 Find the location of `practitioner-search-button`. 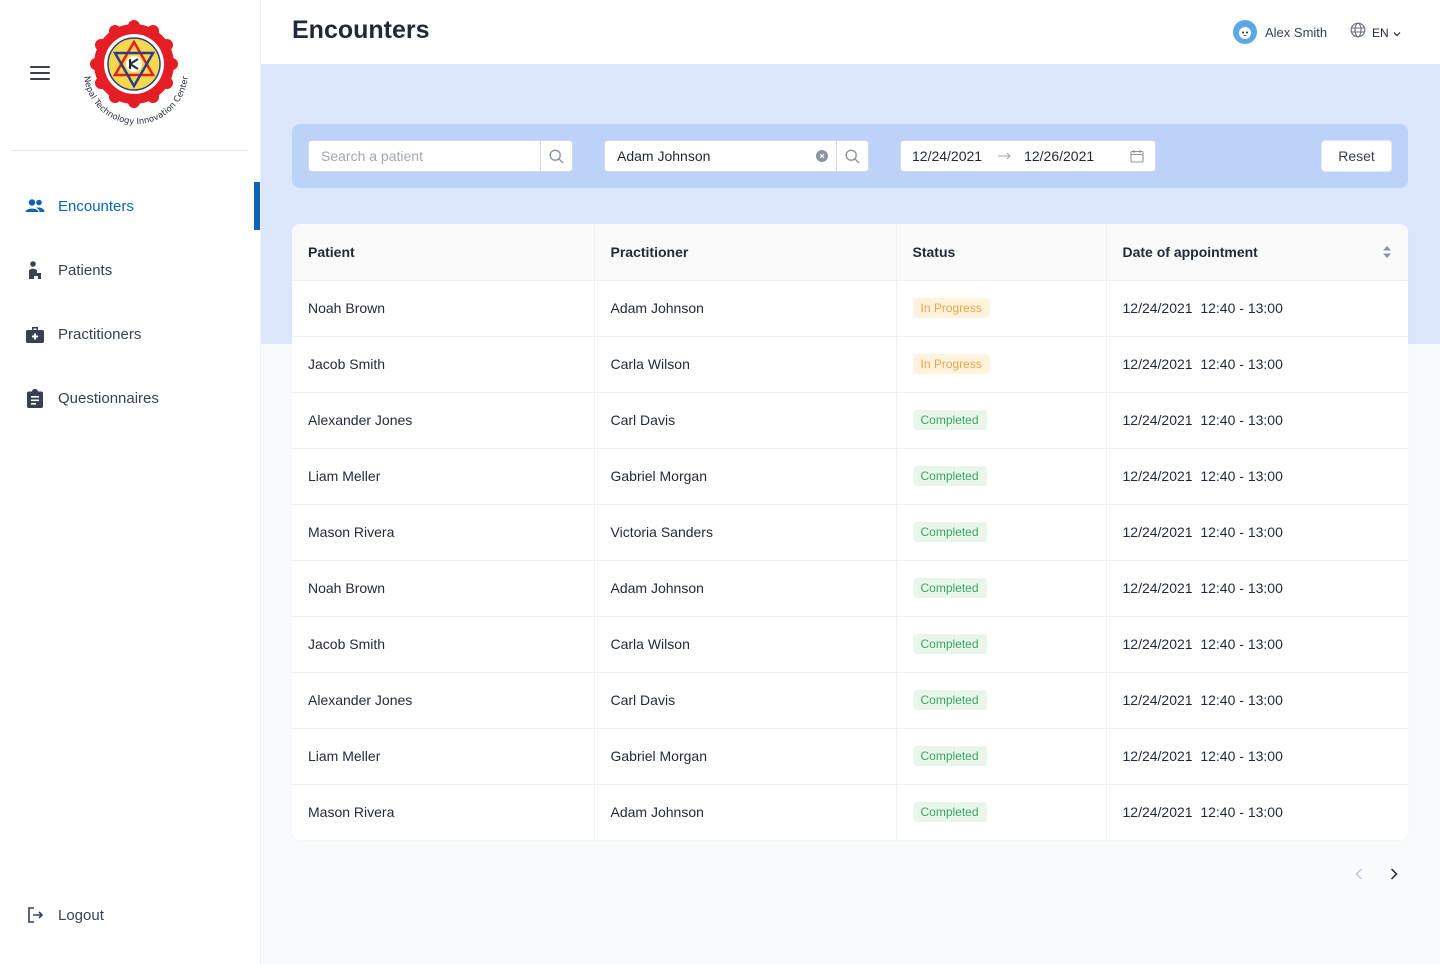

practitioner-search-button is located at coordinates (852, 156).